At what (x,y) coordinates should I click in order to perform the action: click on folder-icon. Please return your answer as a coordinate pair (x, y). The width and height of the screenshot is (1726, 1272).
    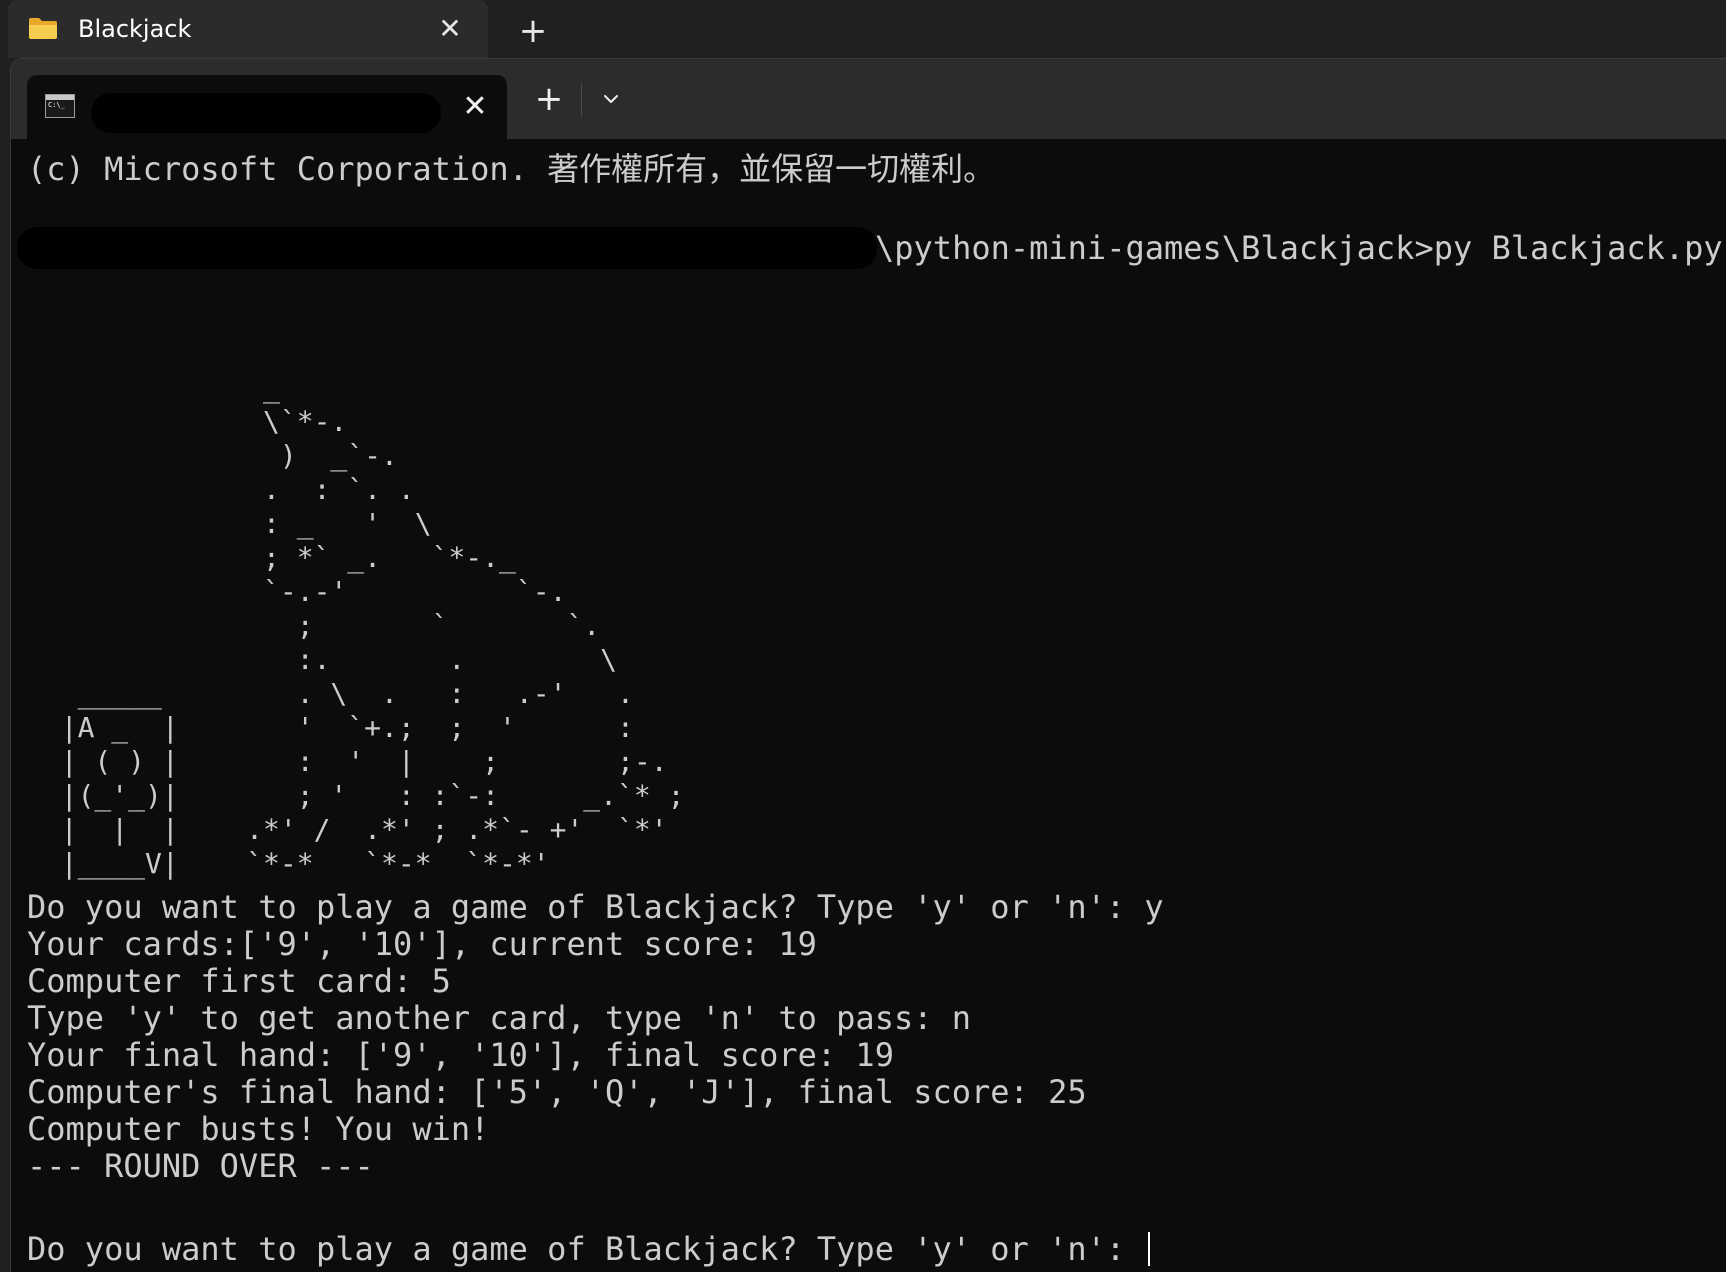
    Looking at the image, I should click on (43, 28).